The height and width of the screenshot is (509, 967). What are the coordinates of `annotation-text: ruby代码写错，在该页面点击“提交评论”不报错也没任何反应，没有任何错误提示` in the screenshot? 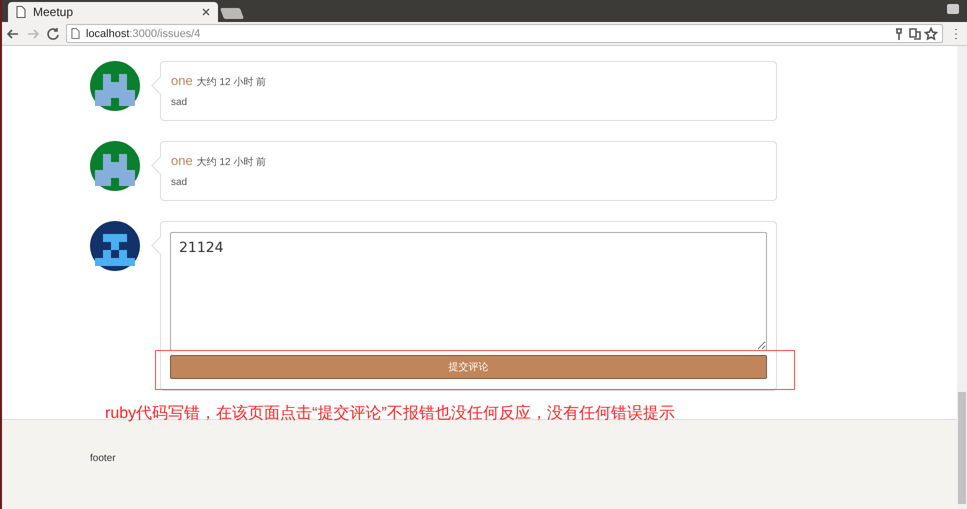 It's located at (390, 414).